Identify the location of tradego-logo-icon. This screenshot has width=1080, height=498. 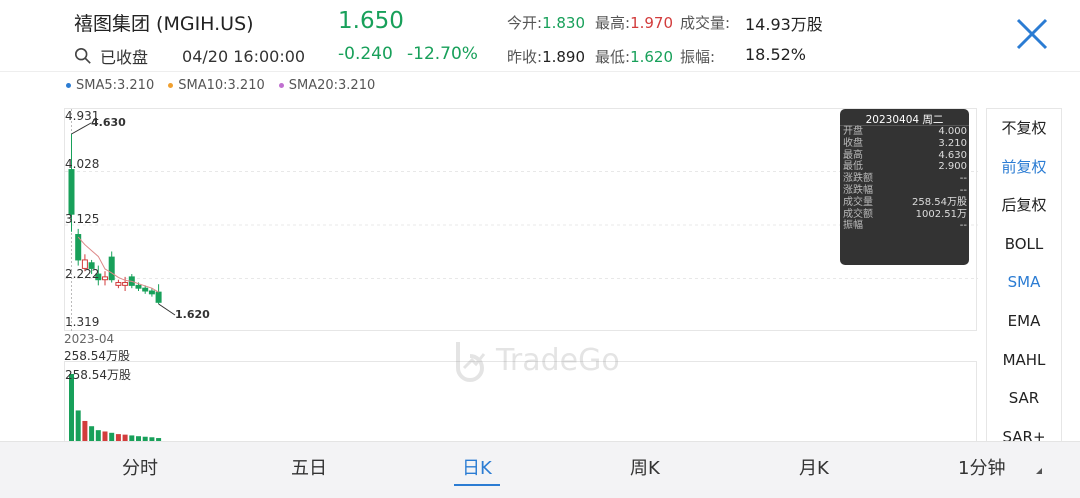
(471, 362).